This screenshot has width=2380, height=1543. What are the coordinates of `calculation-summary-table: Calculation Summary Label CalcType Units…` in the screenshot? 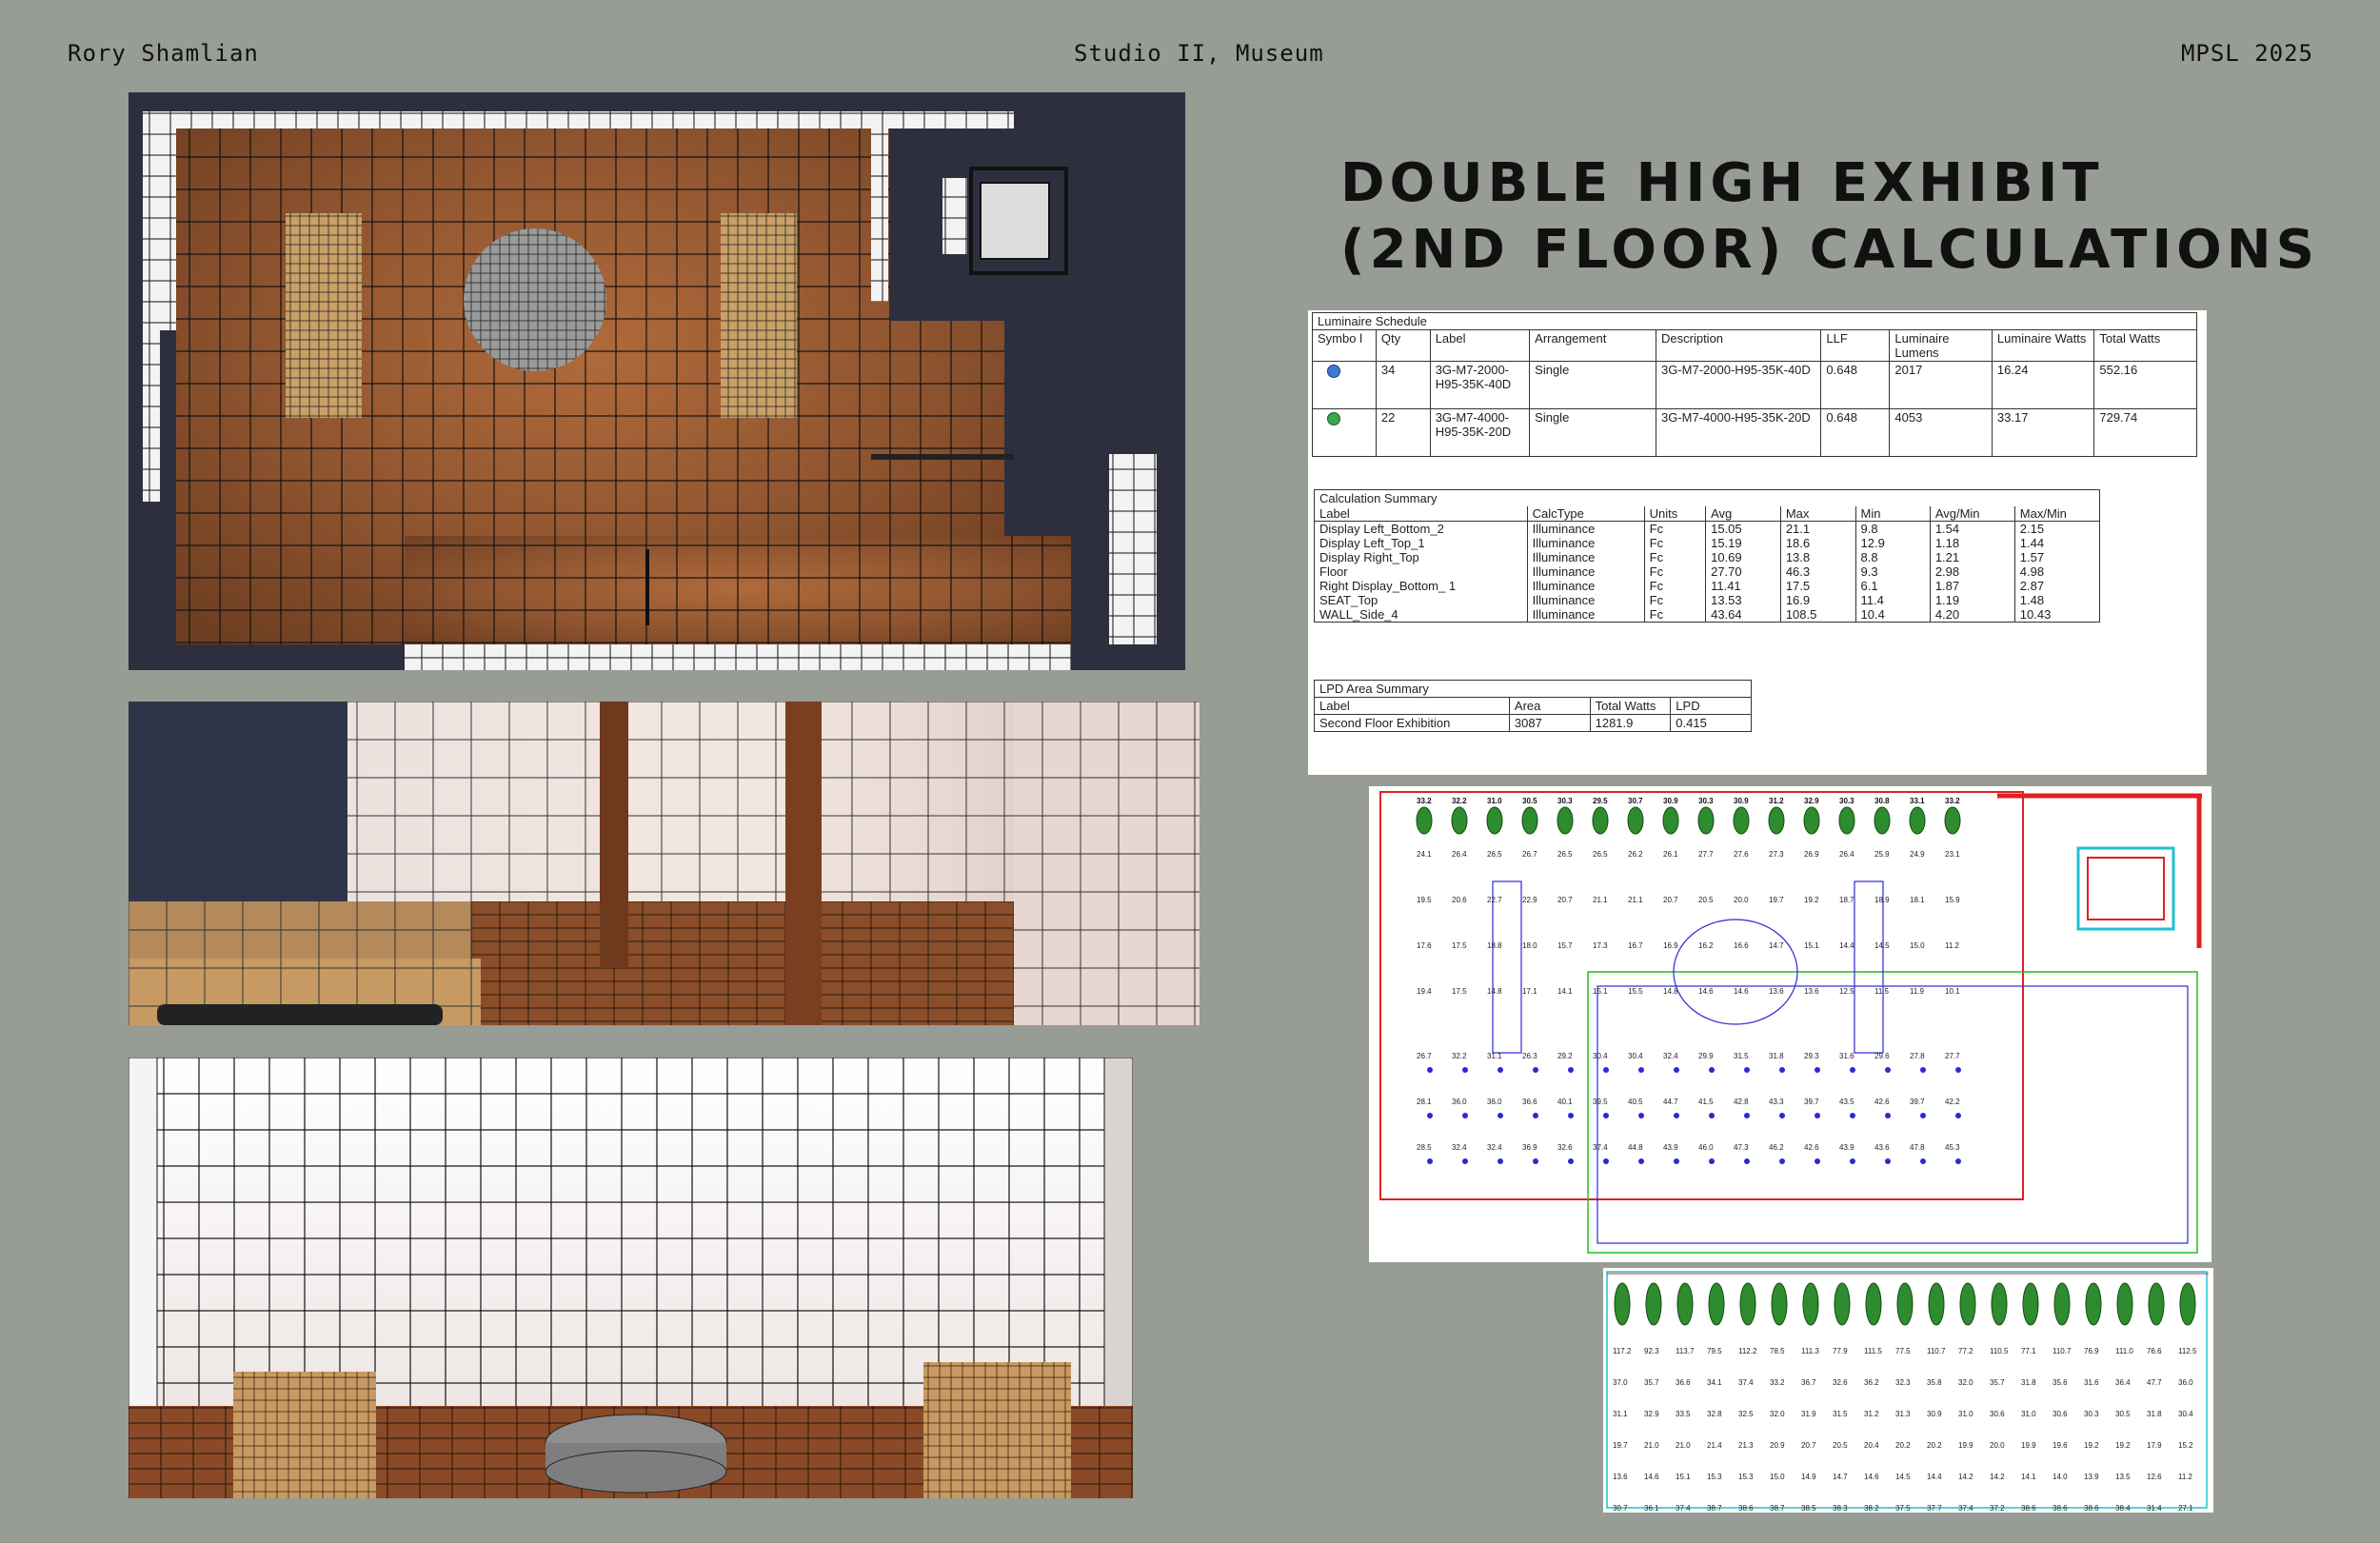 It's located at (1707, 556).